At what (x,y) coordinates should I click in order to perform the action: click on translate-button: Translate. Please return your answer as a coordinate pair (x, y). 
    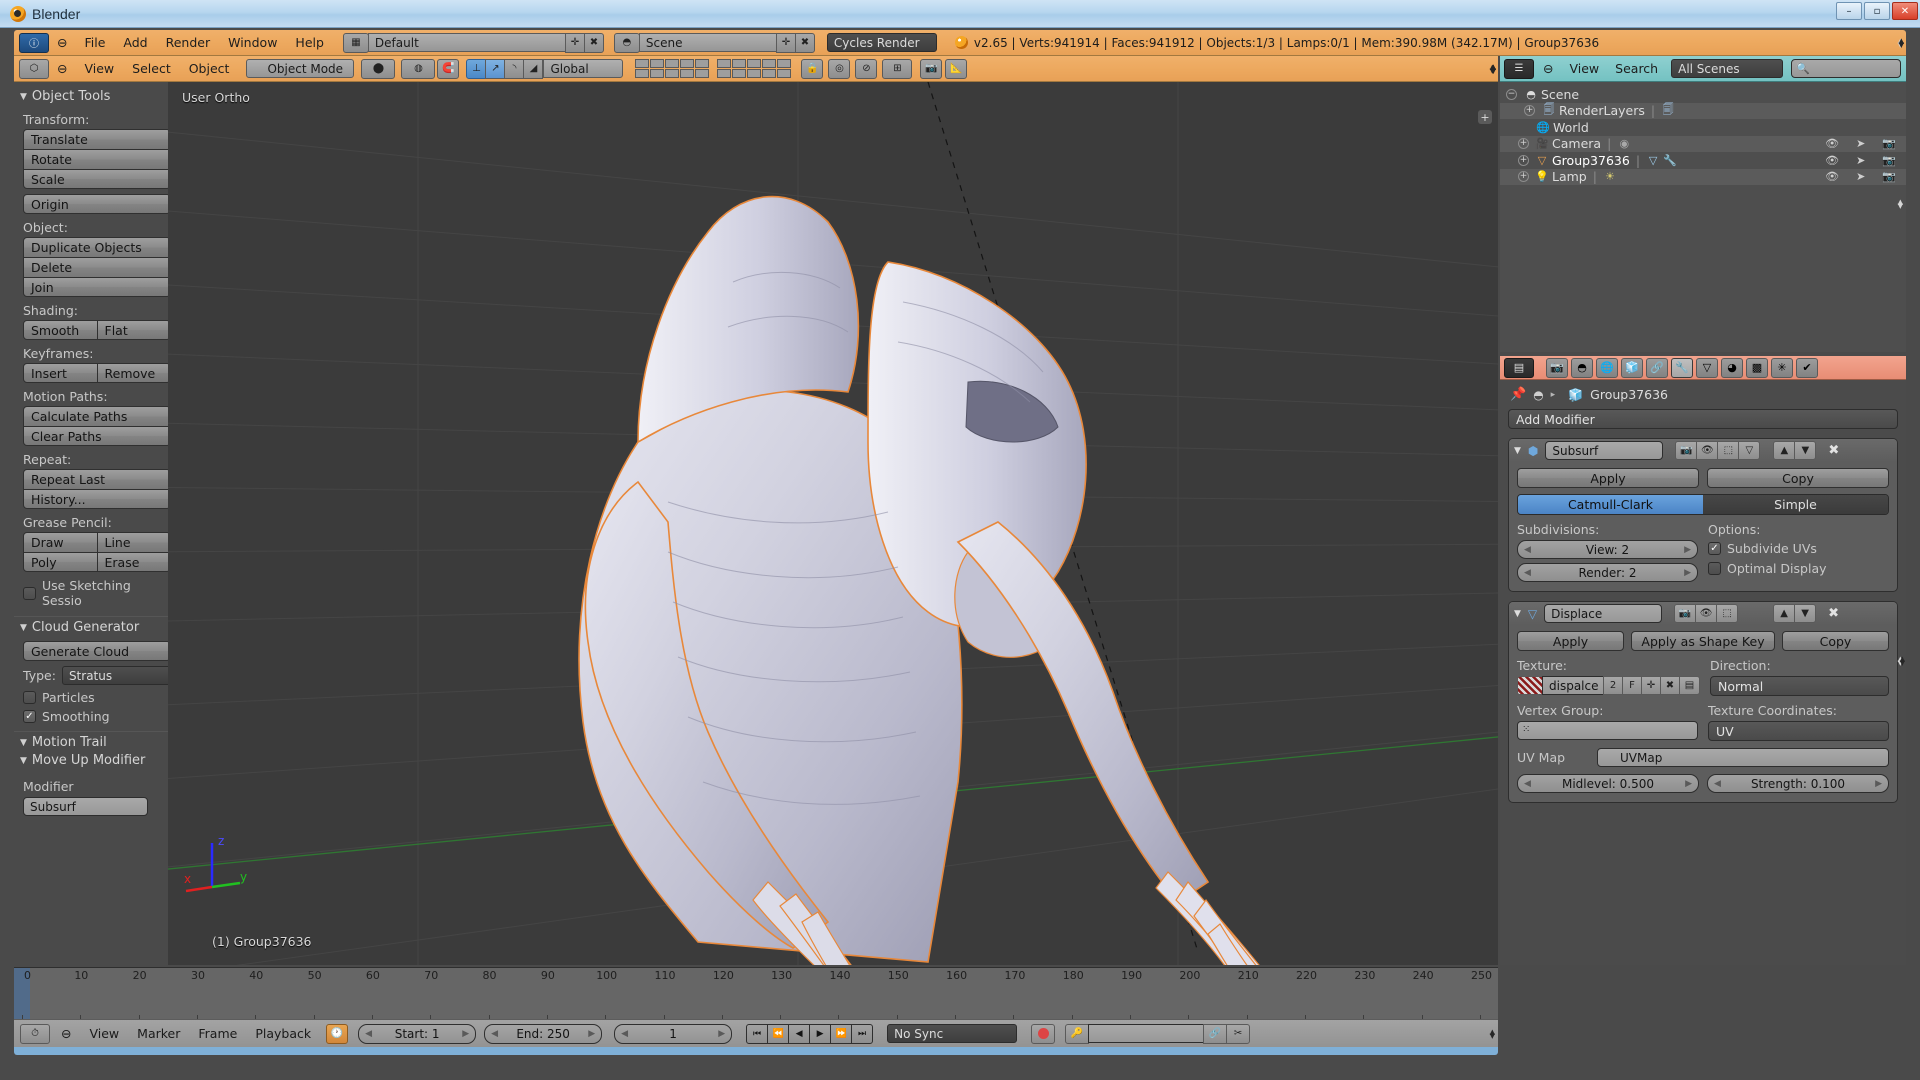
    Looking at the image, I should click on (97, 139).